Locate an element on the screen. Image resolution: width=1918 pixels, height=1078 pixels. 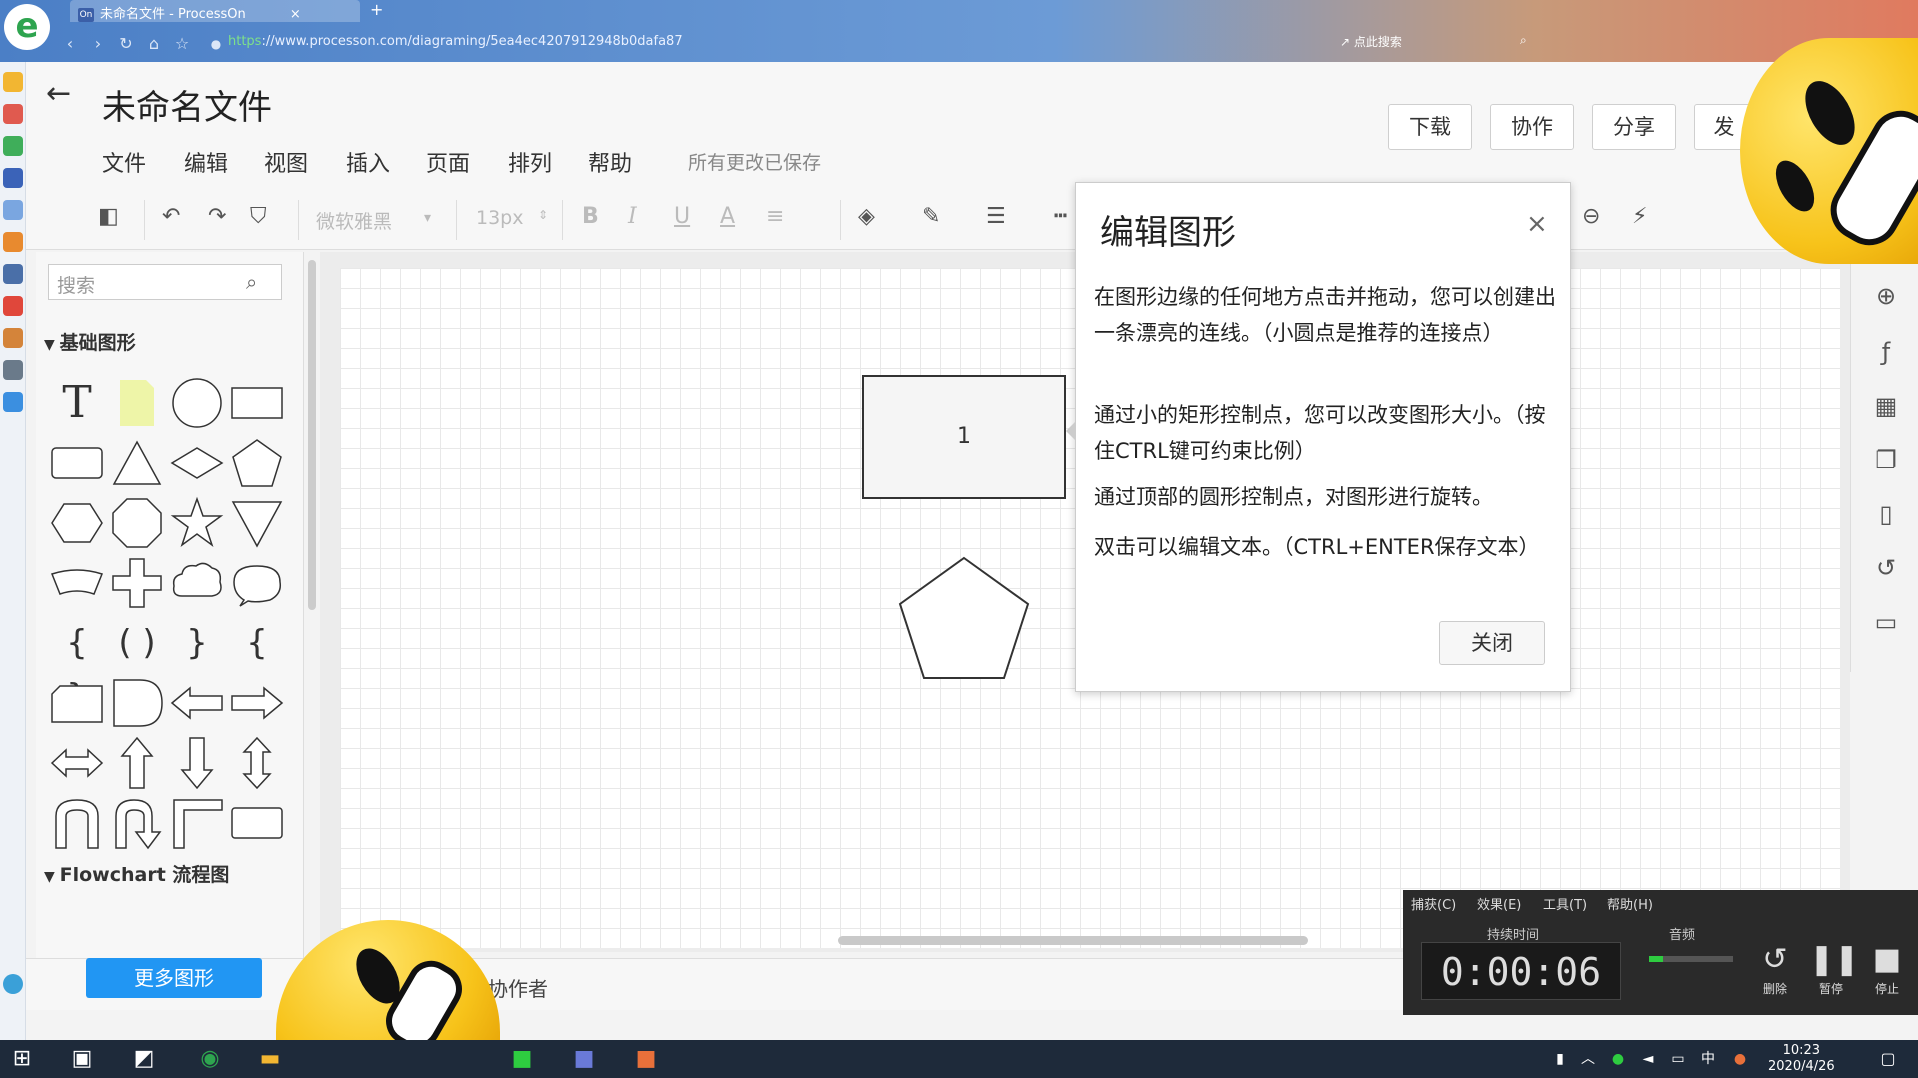
history-icon: ↺ is located at coordinates (1886, 569).